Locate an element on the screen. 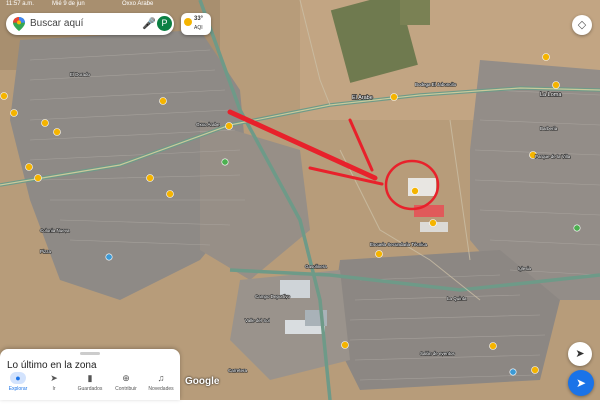 Image resolution: width=600 pixels, height=405 pixels. status-date: Mié 9 de jun is located at coordinates (68, 4).